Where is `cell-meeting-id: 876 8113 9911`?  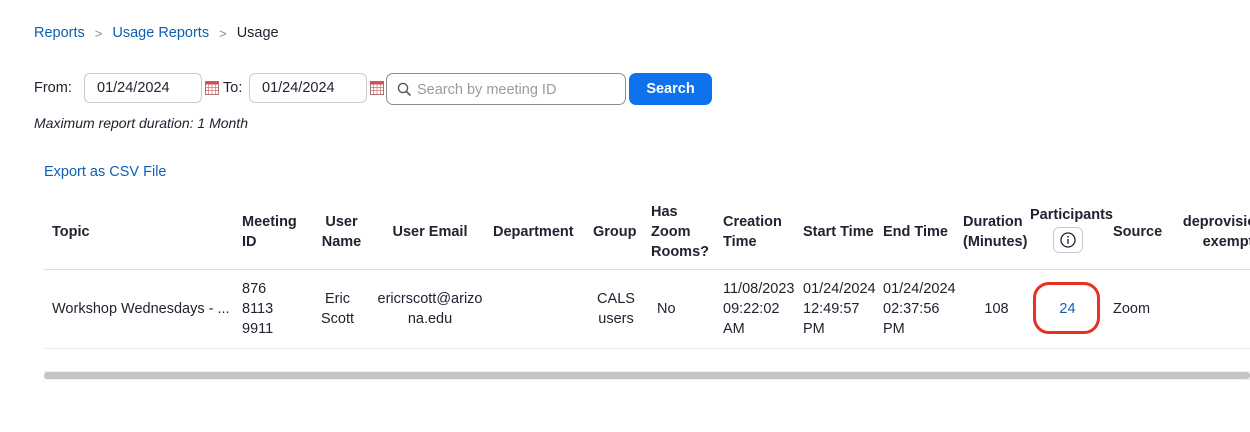 cell-meeting-id: 876 8113 9911 is located at coordinates (271, 309).